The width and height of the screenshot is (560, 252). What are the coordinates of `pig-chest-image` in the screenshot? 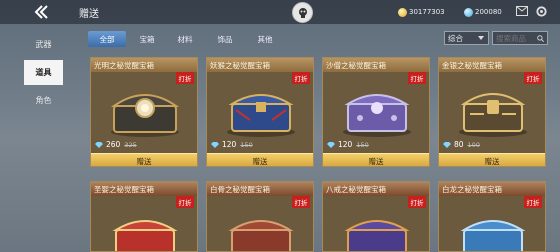 It's located at (377, 235).